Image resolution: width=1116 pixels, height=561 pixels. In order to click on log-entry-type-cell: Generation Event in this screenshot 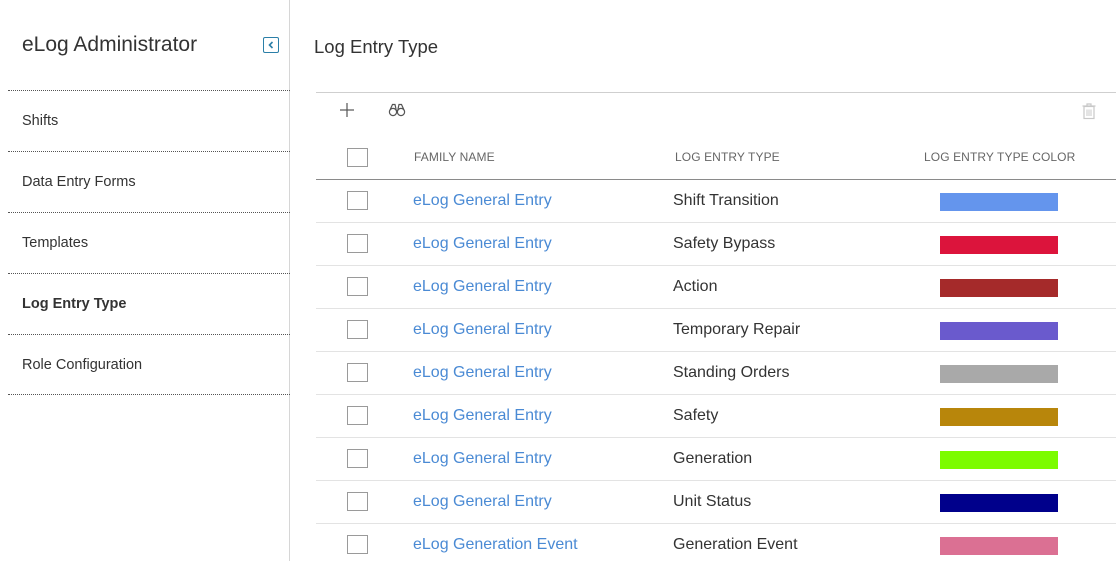, I will do `click(735, 544)`.